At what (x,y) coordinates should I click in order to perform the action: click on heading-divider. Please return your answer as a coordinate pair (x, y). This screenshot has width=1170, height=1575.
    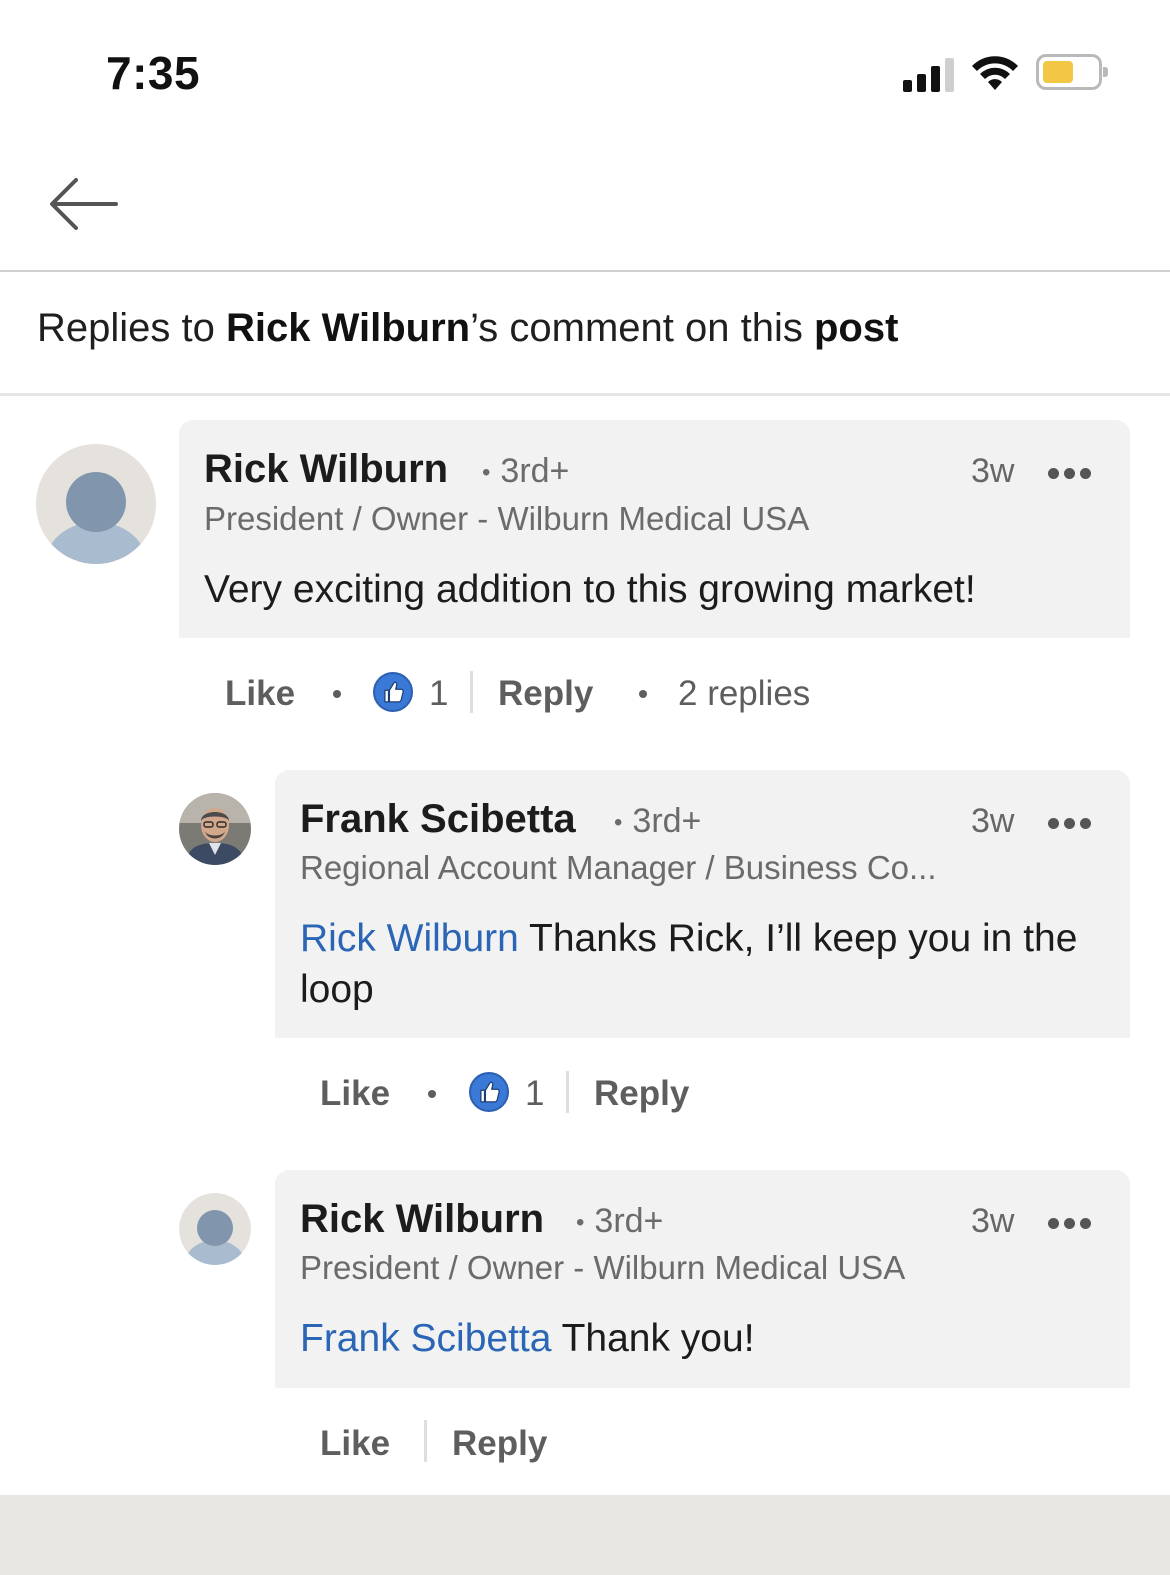
    Looking at the image, I should click on (585, 394).